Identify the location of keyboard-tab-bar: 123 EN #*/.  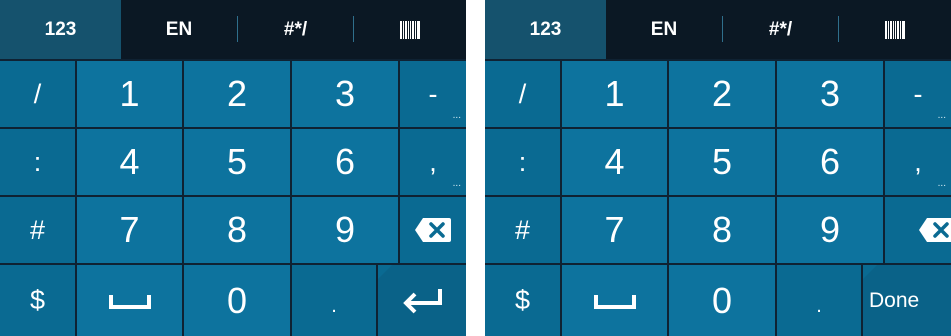
(718, 29).